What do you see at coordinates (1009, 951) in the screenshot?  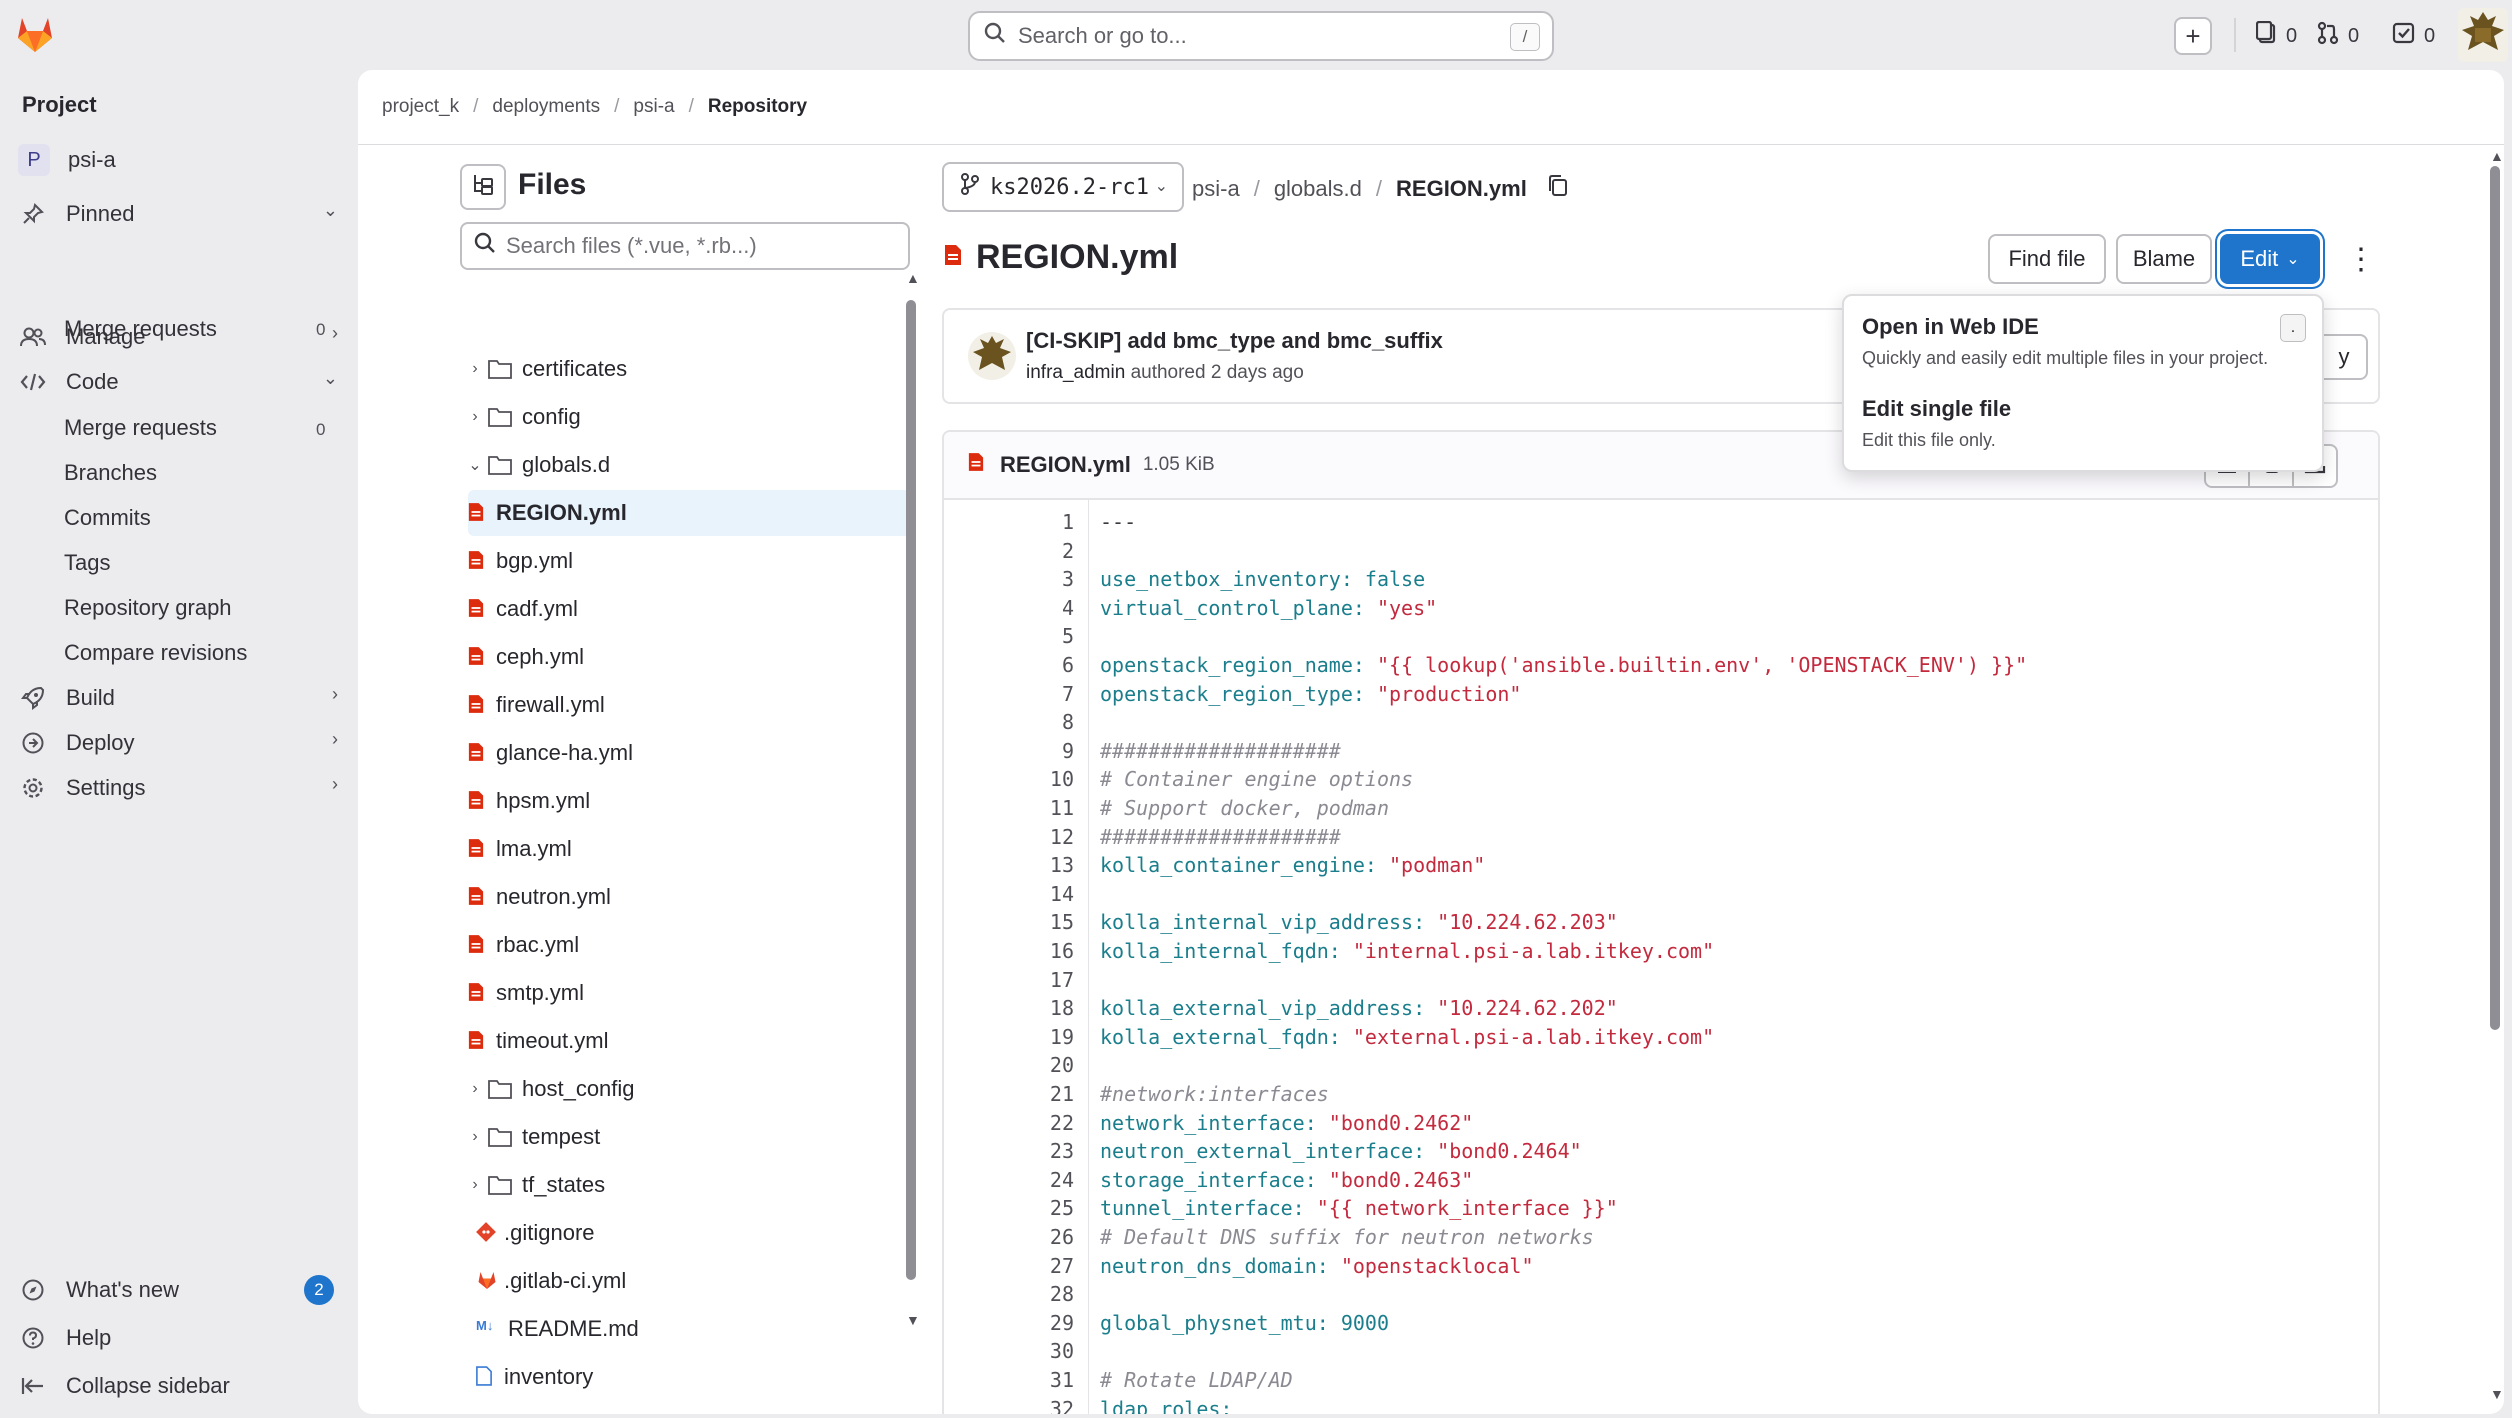 I see `line-number: 16` at bounding box center [1009, 951].